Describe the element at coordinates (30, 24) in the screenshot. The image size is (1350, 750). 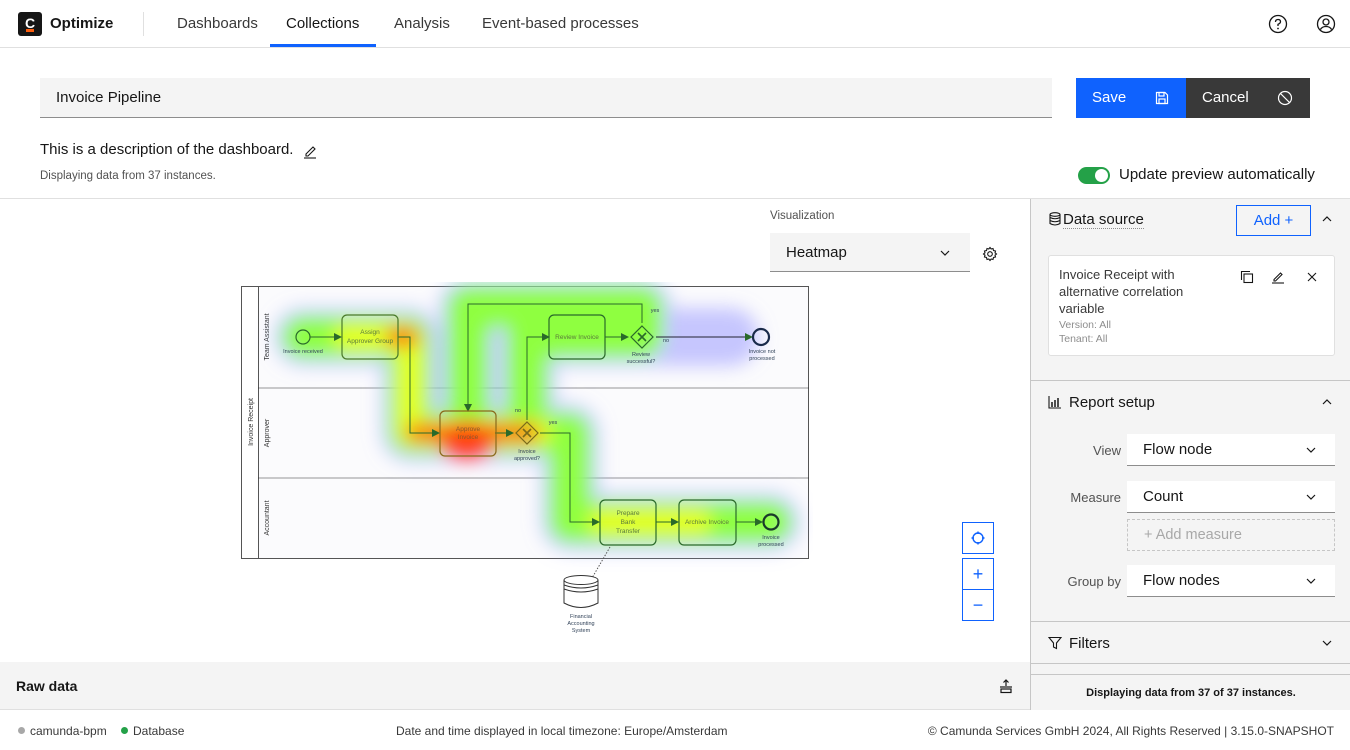
I see `camunda-logo: C` at that location.